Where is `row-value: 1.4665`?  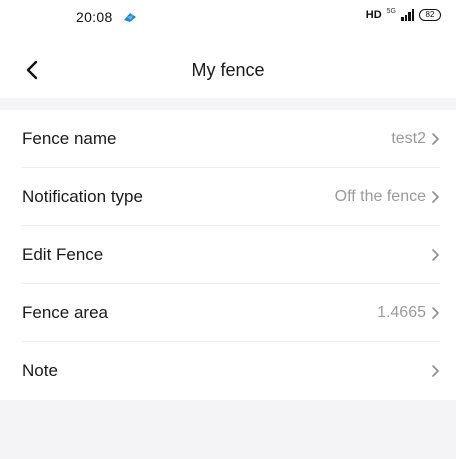 row-value: 1.4665 is located at coordinates (401, 312).